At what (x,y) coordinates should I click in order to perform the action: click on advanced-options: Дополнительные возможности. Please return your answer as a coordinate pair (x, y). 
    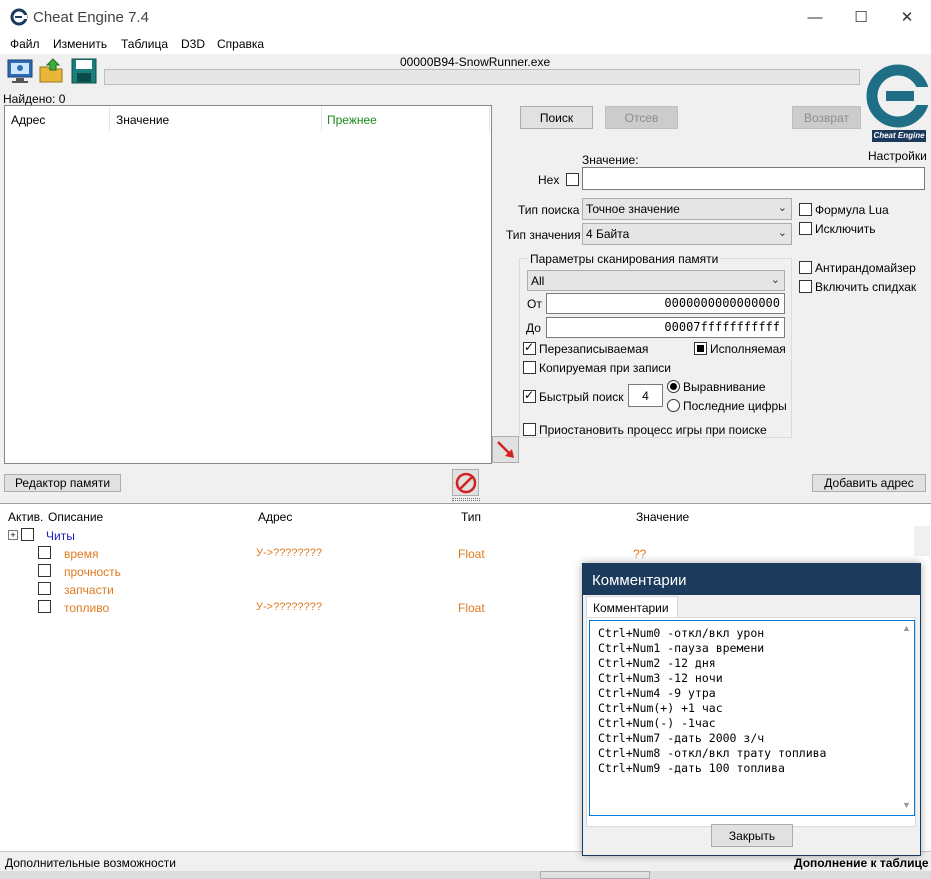
    Looking at the image, I should click on (90, 863).